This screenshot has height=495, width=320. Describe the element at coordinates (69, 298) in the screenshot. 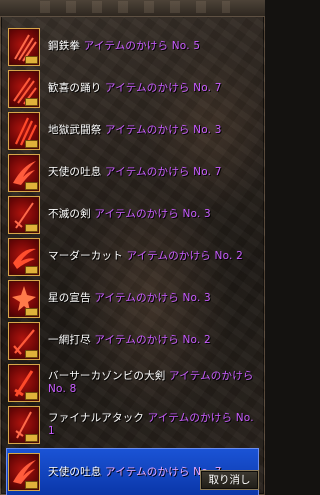

I see `item-name: 星の宣告` at that location.